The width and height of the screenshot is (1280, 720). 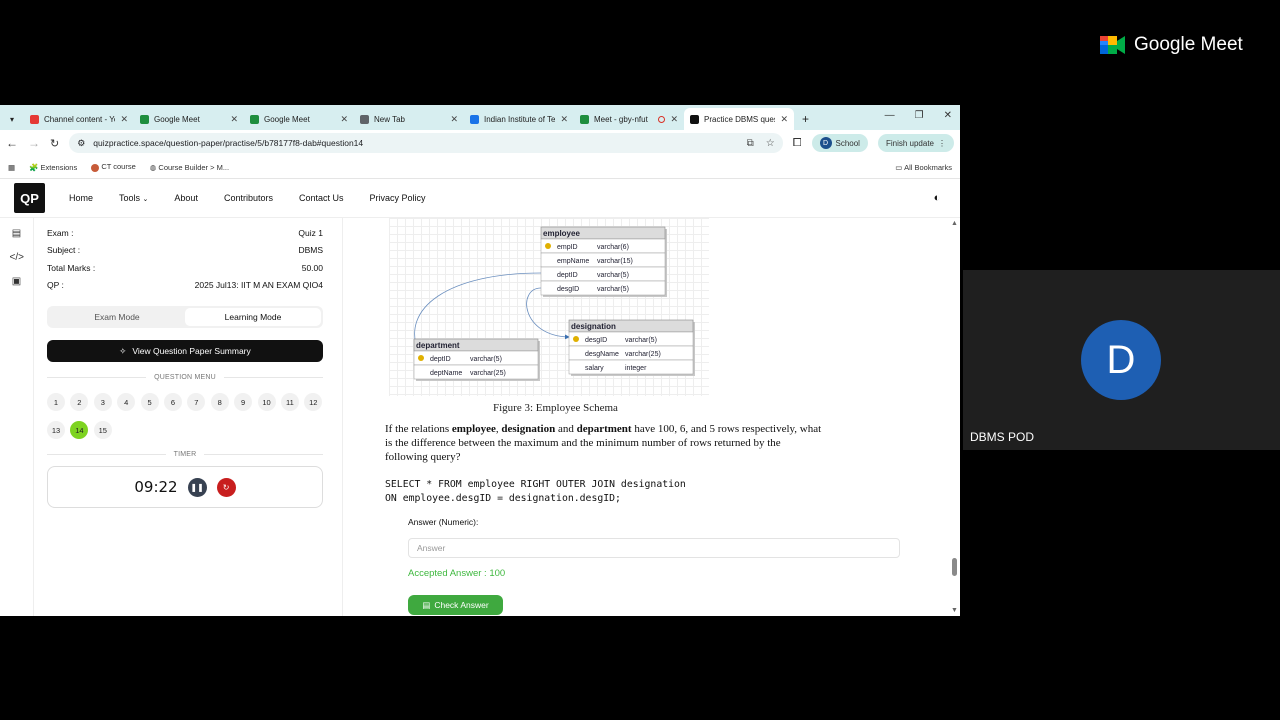 What do you see at coordinates (662, 119) in the screenshot?
I see `recording-icon` at bounding box center [662, 119].